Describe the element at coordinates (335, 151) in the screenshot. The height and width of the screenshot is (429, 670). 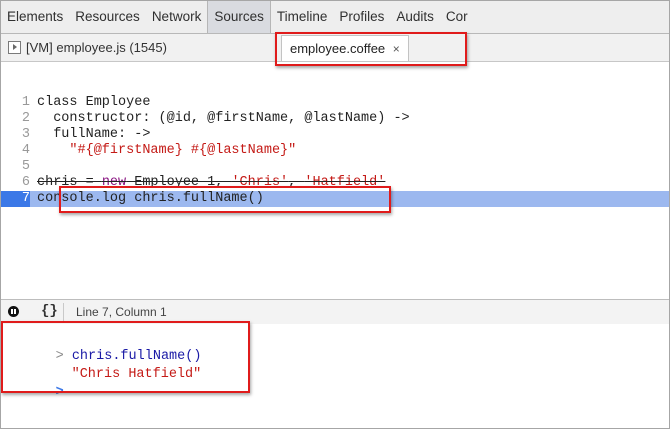
I see `code-line: 4 "#{@firstName} #{@lastName}"` at that location.